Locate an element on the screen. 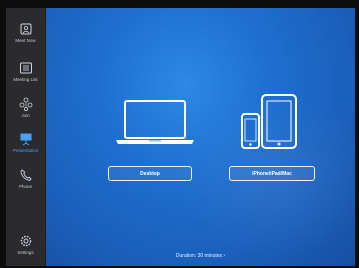  sidebar-item-meet-now: Meet Now is located at coordinates (25, 36).